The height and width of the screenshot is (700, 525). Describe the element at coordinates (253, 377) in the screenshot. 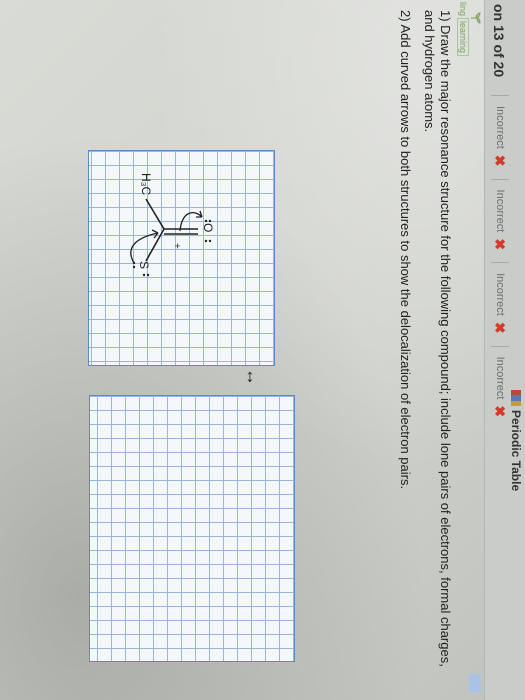

I see `resonance-arrow: ↔` at that location.